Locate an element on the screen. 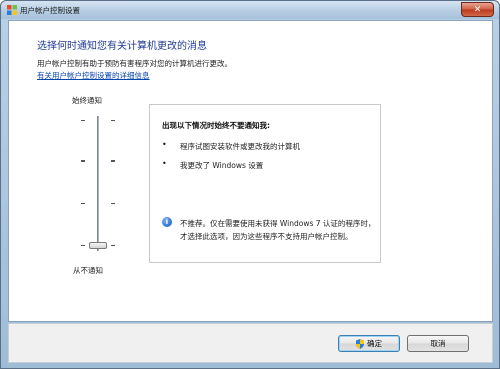 The height and width of the screenshot is (369, 500). button-bar: 确定 取消 is located at coordinates (250, 343).